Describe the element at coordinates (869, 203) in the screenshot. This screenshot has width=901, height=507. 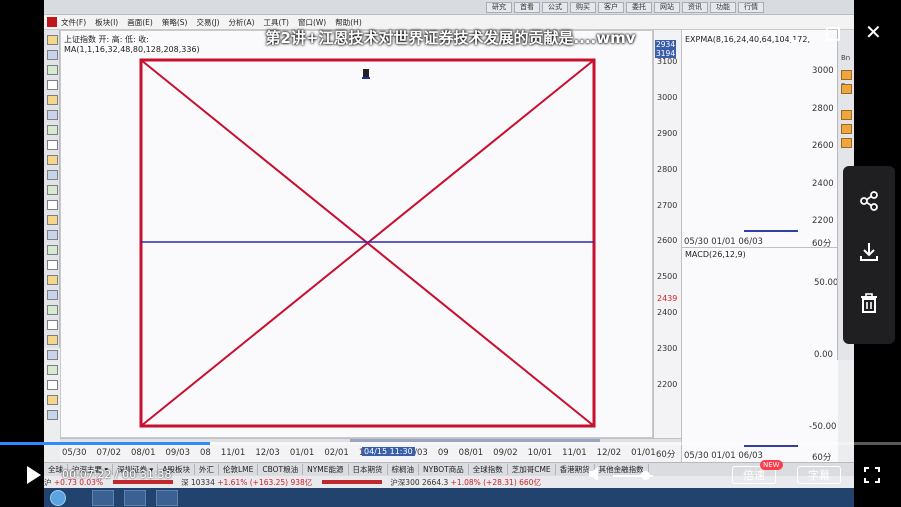
I see `share-icon` at that location.